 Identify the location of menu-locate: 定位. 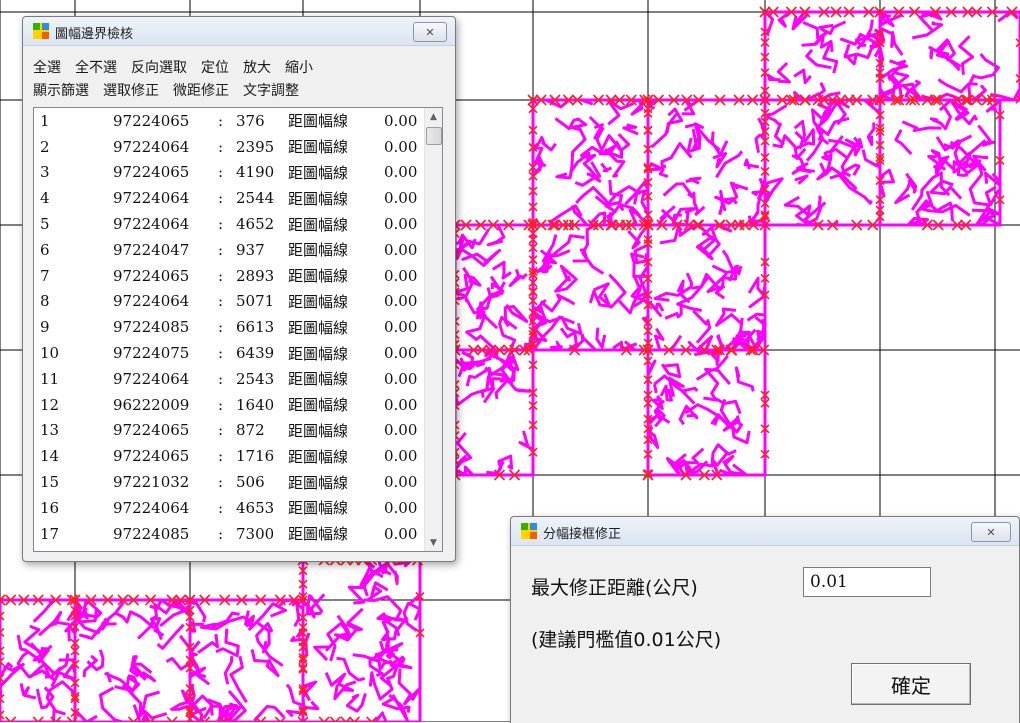
(215, 67).